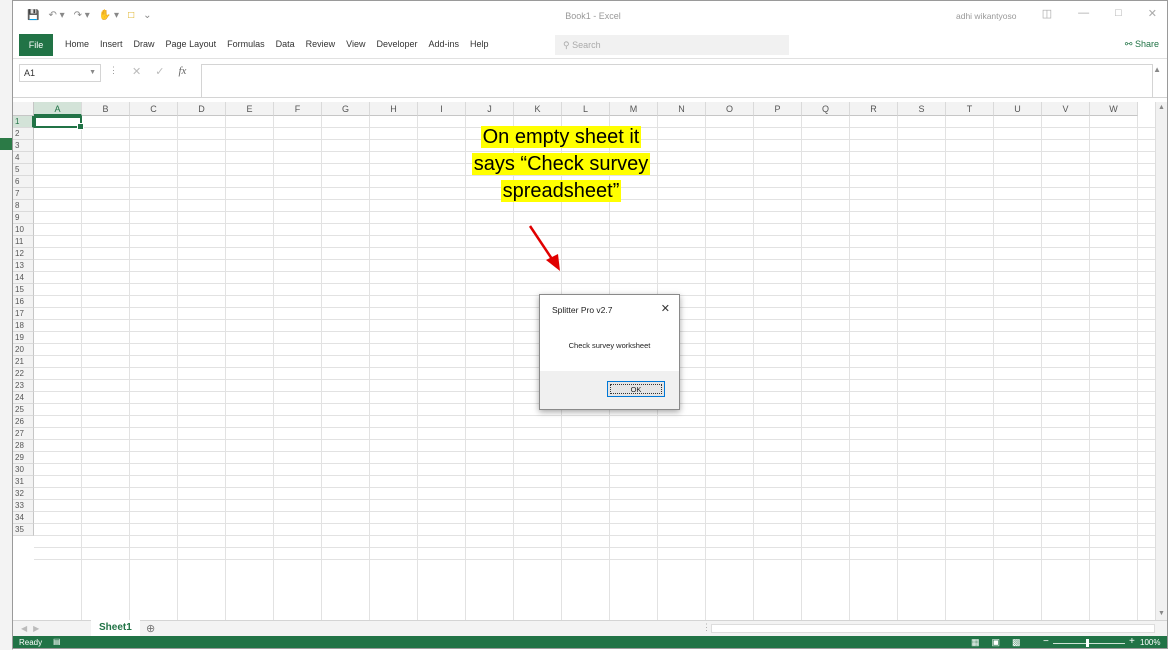 The image size is (1171, 650). I want to click on row-header-23: 23, so click(23, 386).